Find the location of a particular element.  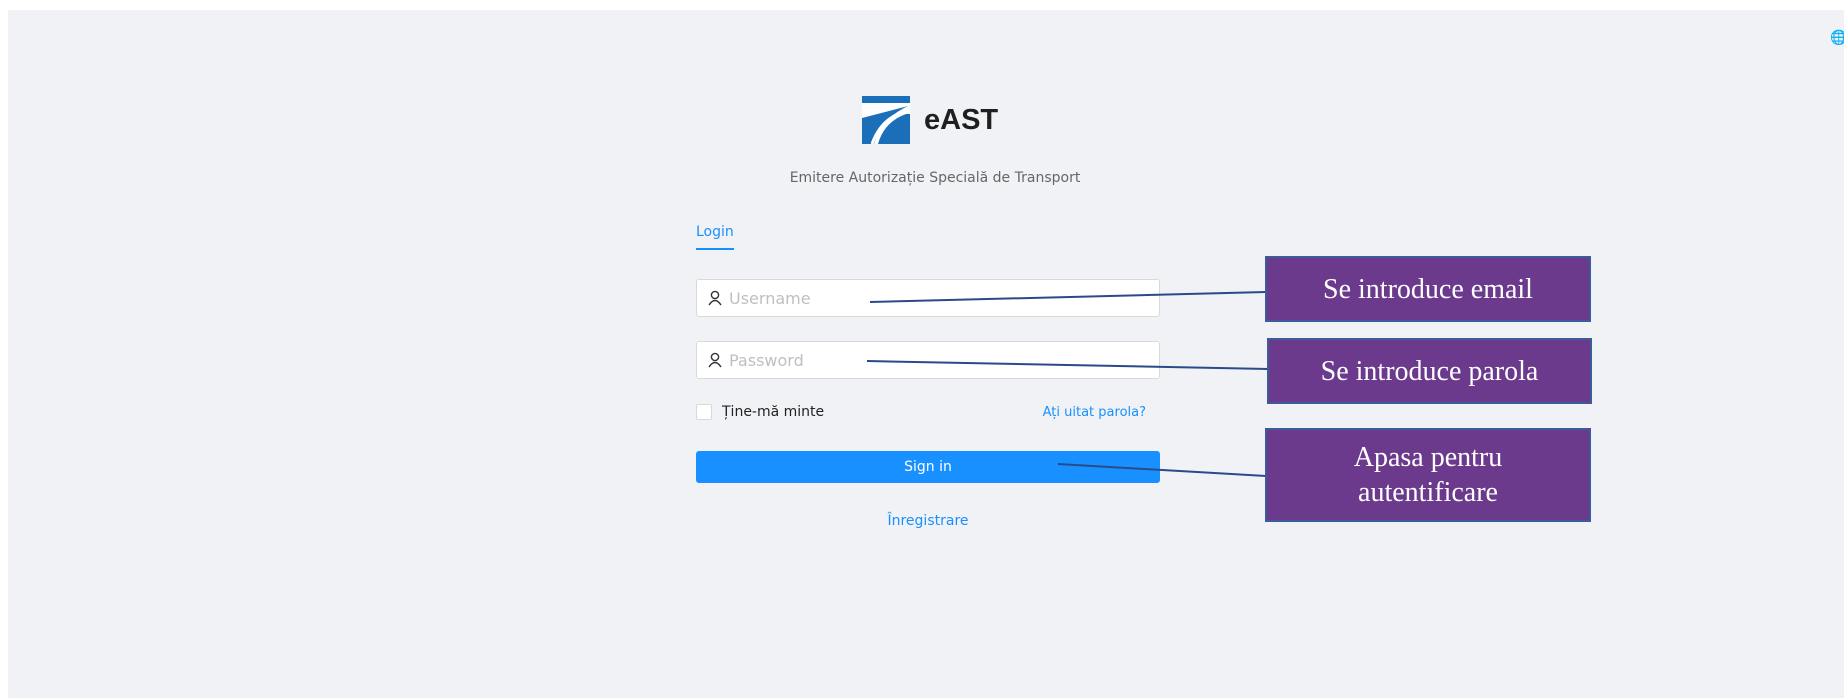

password-callout: Se introduce parola is located at coordinates (1429, 371).